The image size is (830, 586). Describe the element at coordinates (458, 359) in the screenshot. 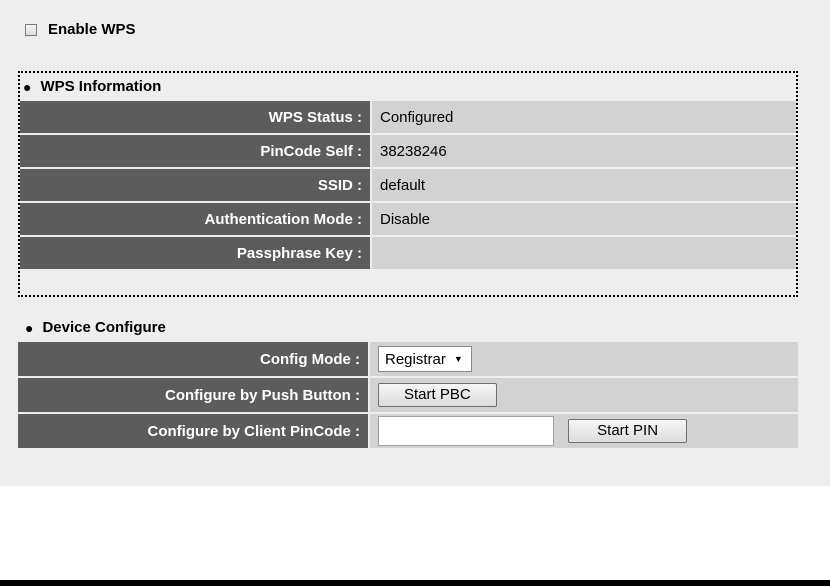

I see `chevron-down-icon: ▼` at that location.